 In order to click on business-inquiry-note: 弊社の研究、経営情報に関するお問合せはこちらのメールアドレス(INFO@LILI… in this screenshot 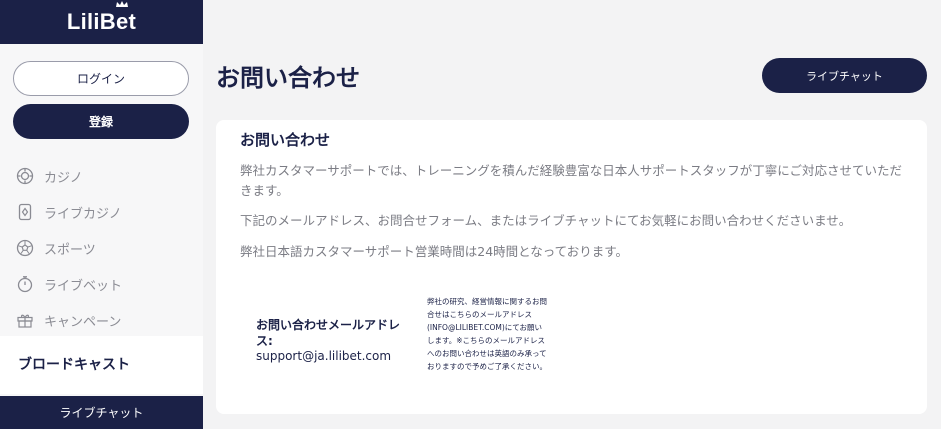, I will do `click(487, 334)`.